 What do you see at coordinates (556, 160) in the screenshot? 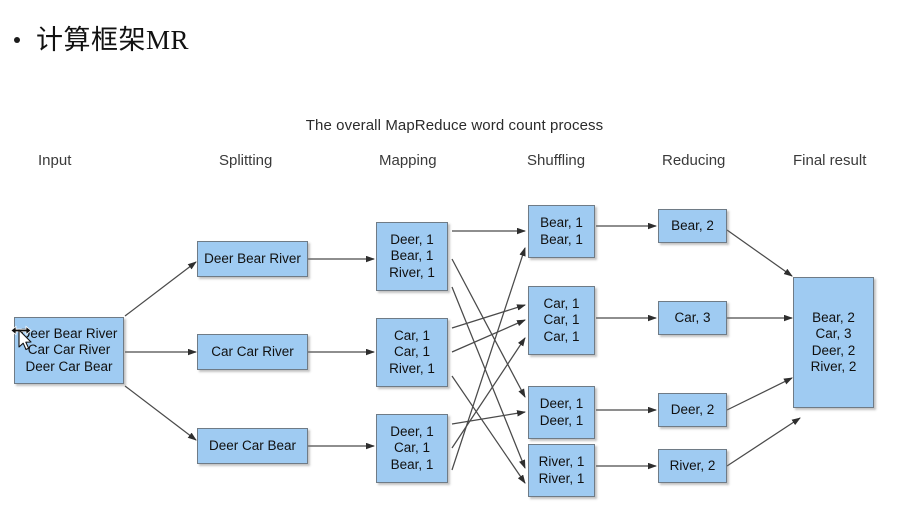
I see `column-header-shuffling: Shuffling` at bounding box center [556, 160].